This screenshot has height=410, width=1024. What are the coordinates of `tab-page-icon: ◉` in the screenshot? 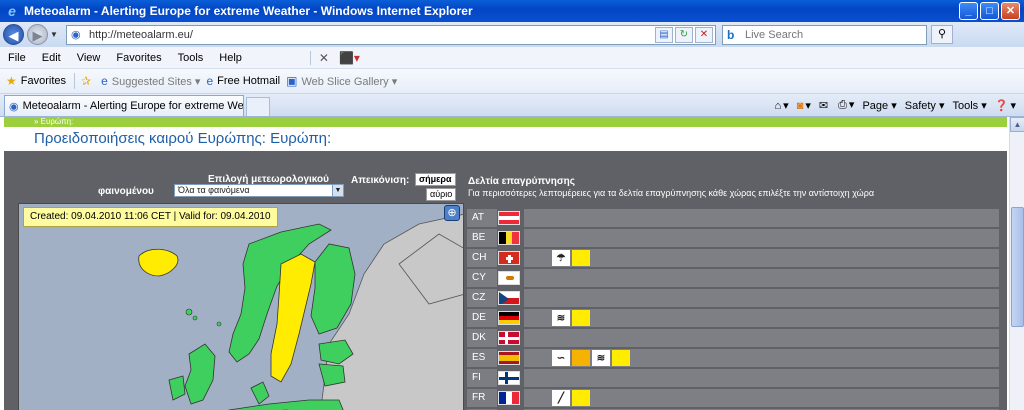 It's located at (14, 106).